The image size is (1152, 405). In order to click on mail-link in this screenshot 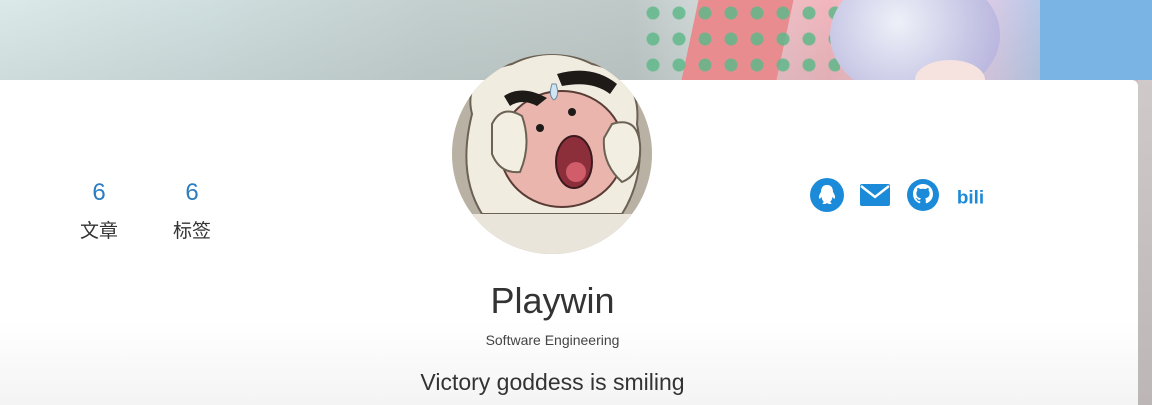, I will do `click(875, 195)`.